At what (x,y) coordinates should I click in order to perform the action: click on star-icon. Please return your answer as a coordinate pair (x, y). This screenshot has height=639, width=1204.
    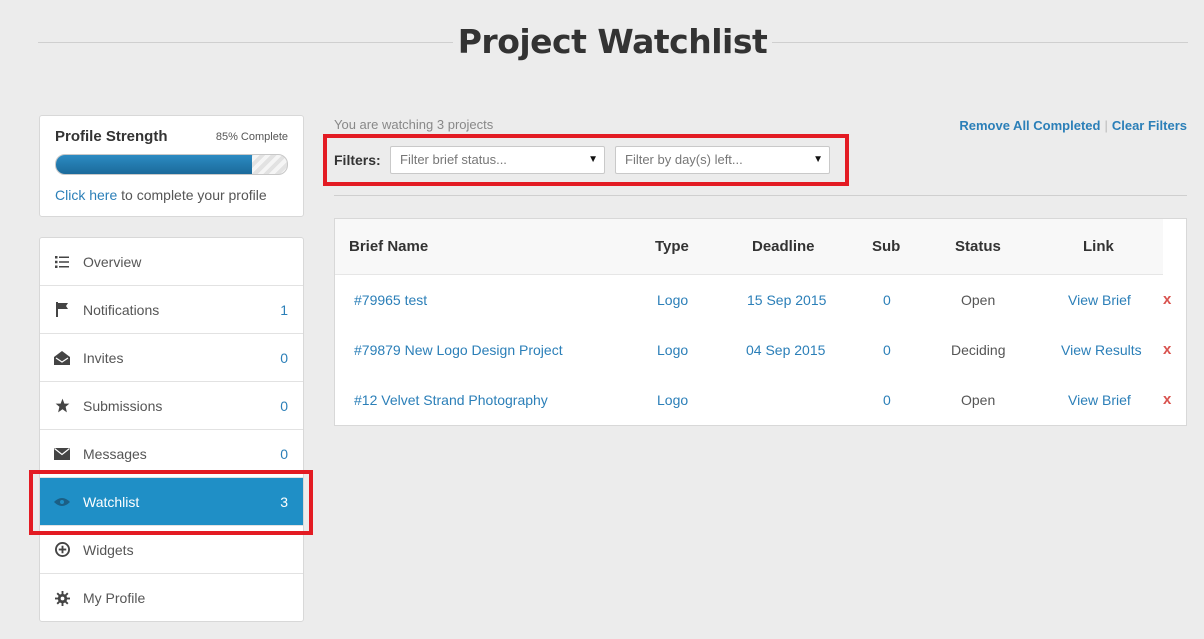
    Looking at the image, I should click on (62, 405).